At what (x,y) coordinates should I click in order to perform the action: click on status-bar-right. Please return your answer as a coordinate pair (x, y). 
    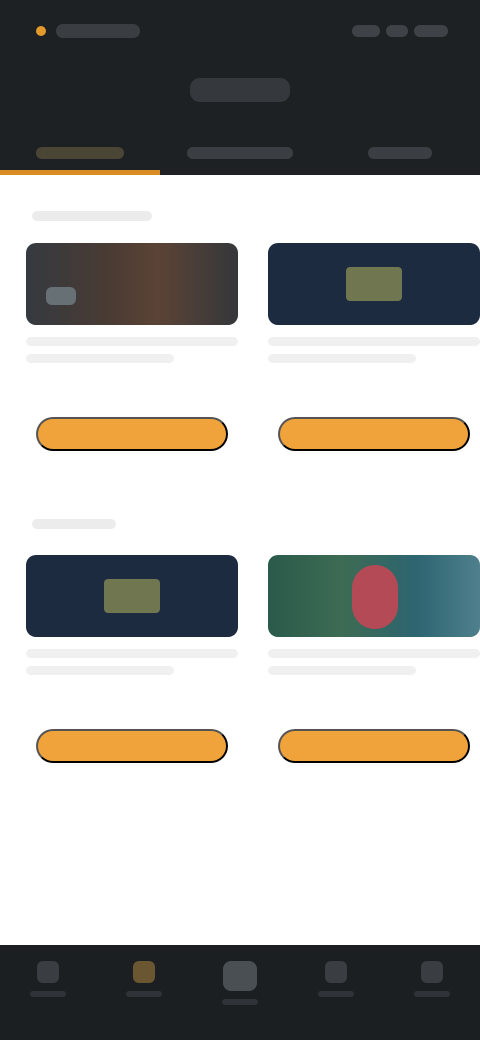
    Looking at the image, I should click on (400, 31).